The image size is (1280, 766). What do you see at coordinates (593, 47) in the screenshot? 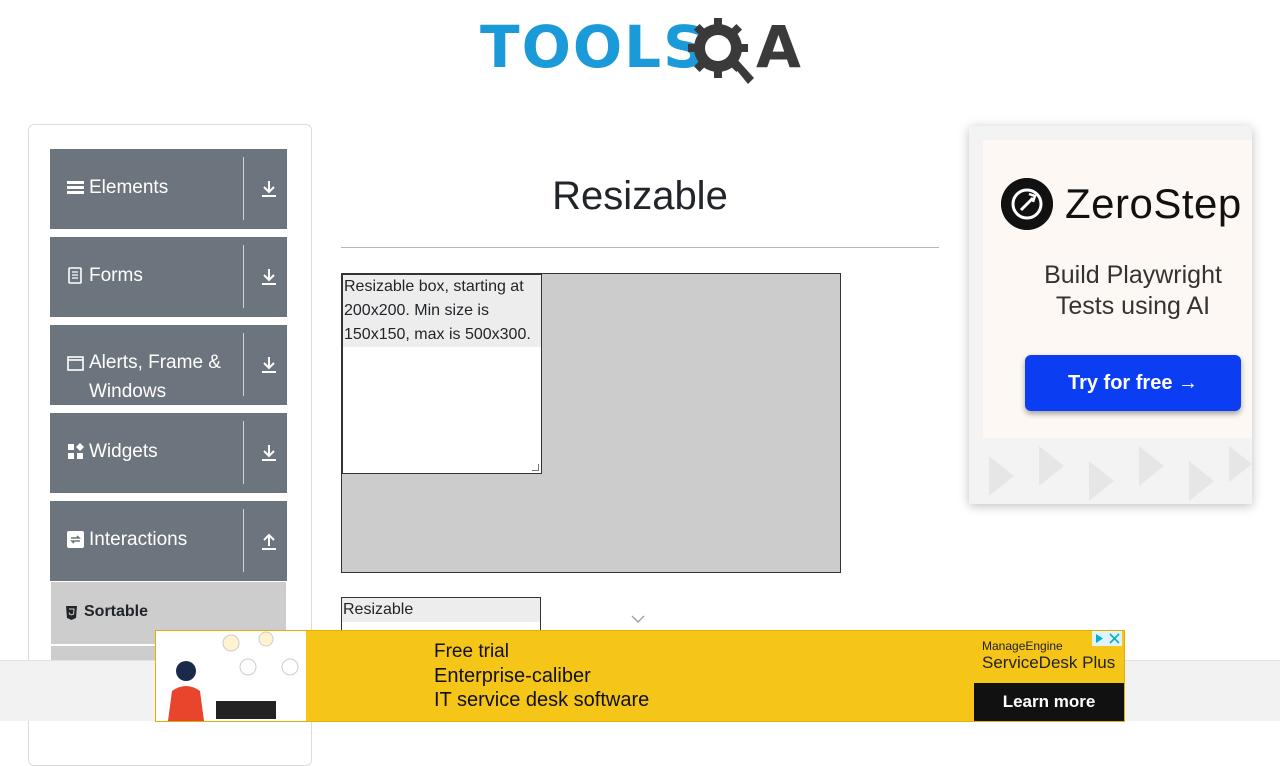
I see `logo-text-tools: TOOLS` at bounding box center [593, 47].